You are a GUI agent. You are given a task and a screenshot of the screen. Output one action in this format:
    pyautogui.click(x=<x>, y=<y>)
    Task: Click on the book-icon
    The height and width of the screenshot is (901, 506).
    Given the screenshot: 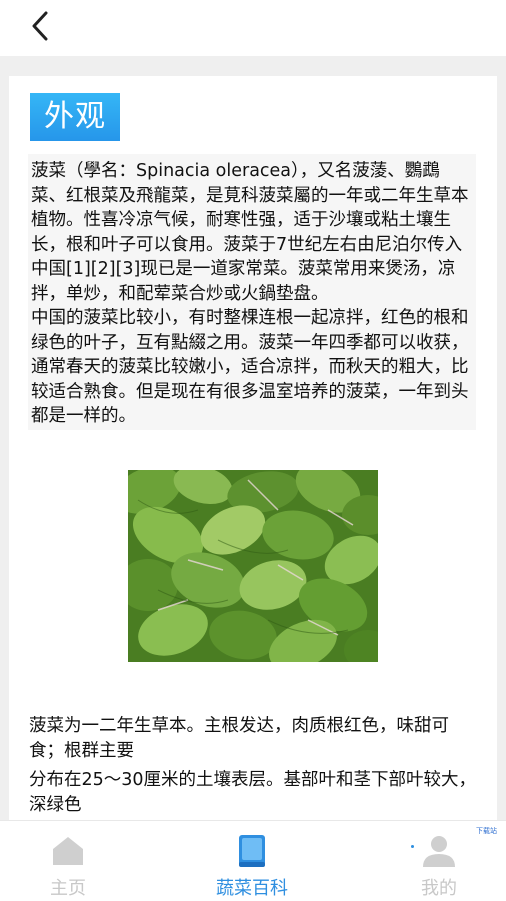 What is the action you would take?
    pyautogui.click(x=252, y=851)
    